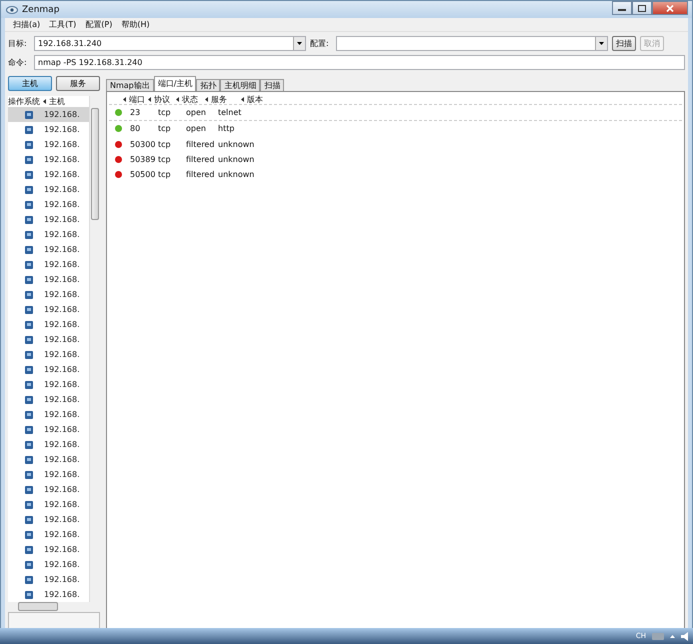 The width and height of the screenshot is (693, 644). I want to click on column-header: 服务, so click(223, 99).